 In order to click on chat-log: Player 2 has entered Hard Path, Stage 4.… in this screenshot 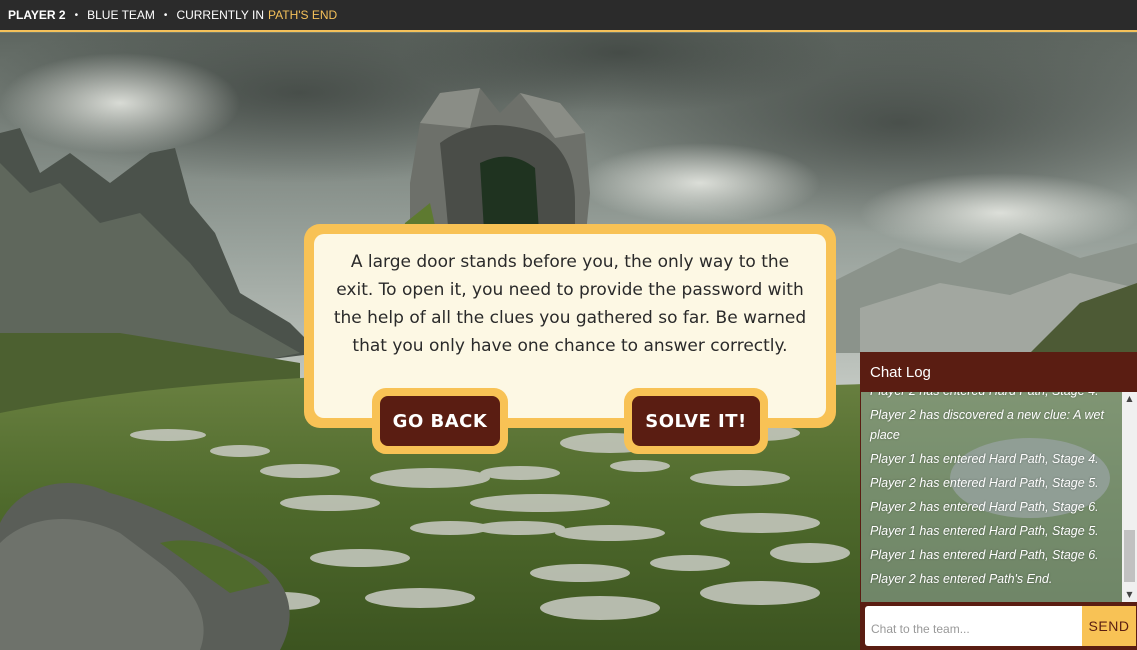, I will do `click(992, 497)`.